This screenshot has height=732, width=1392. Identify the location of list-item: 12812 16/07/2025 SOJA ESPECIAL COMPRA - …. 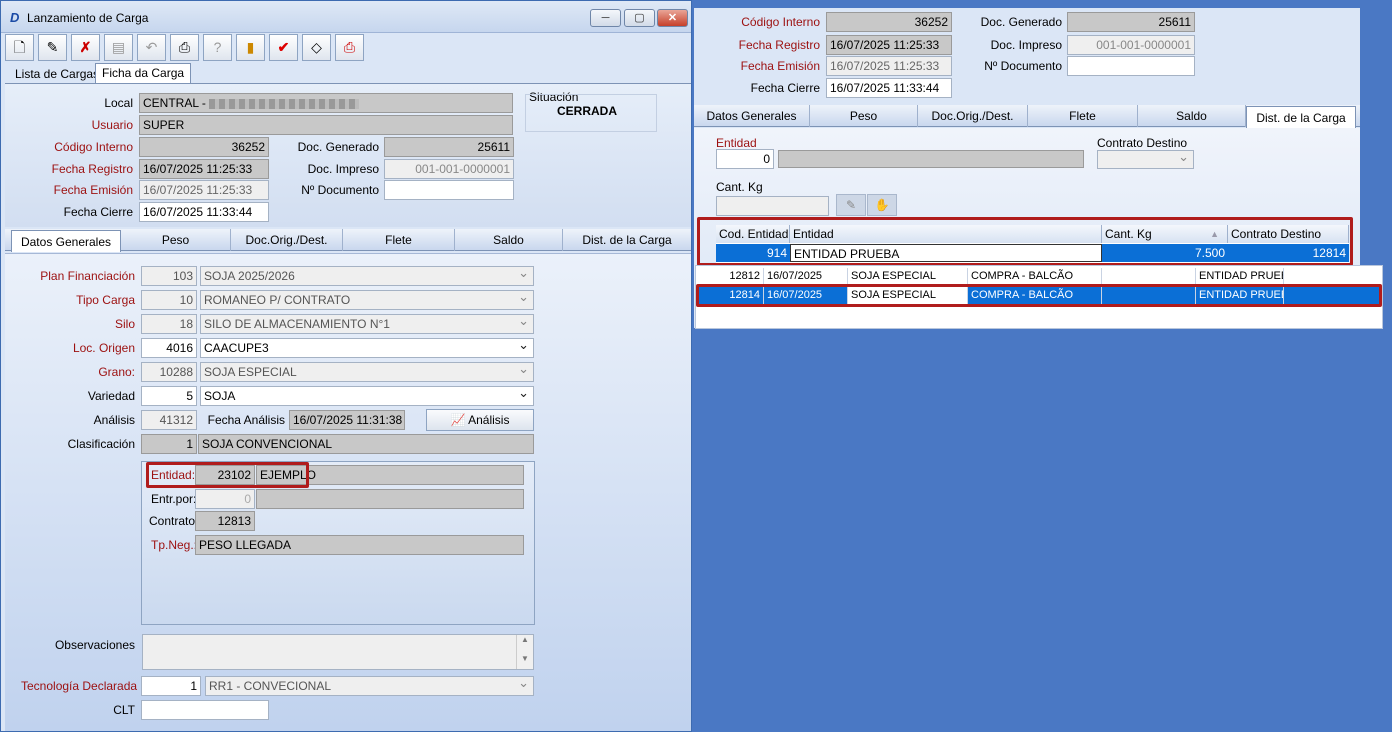
(1039, 276).